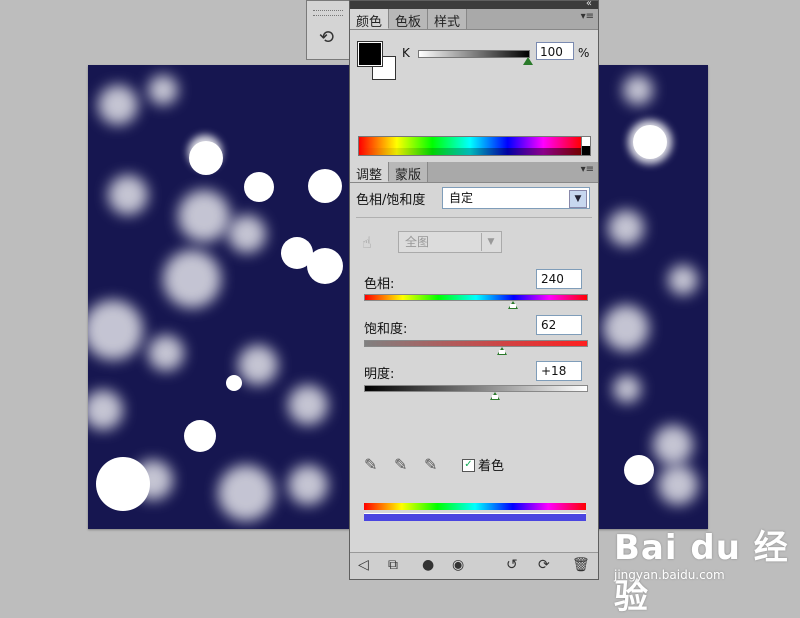 The height and width of the screenshot is (618, 800). Describe the element at coordinates (370, 19) in the screenshot. I see `tab-color: 颜色` at that location.